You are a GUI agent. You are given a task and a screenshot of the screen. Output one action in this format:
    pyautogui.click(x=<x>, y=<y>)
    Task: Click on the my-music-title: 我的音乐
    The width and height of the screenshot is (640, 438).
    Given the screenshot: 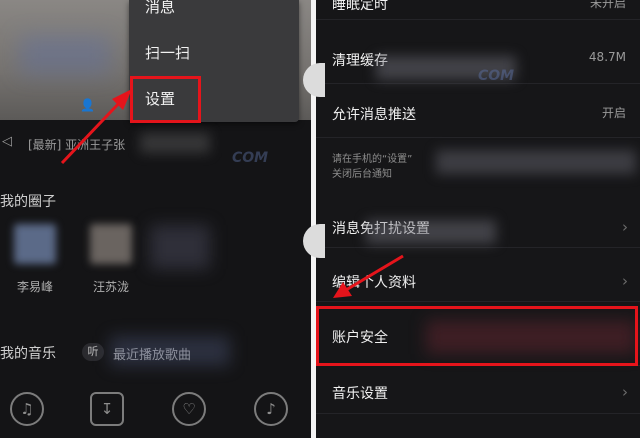 What is the action you would take?
    pyautogui.click(x=28, y=354)
    